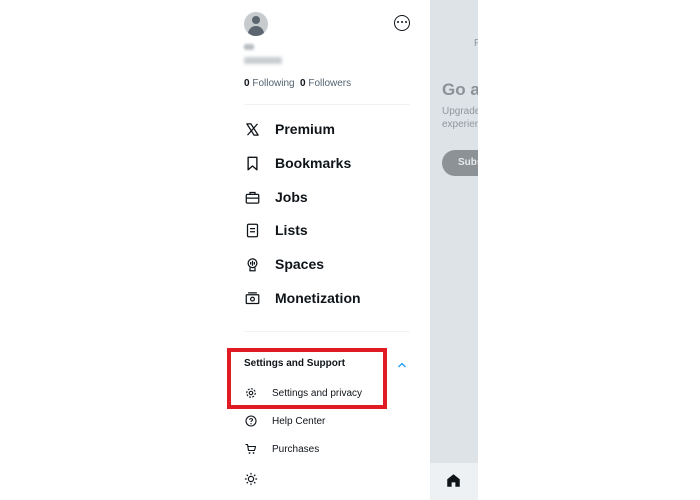 Image resolution: width=700 pixels, height=500 pixels. I want to click on menu-item-label: Bookmarks, so click(313, 163).